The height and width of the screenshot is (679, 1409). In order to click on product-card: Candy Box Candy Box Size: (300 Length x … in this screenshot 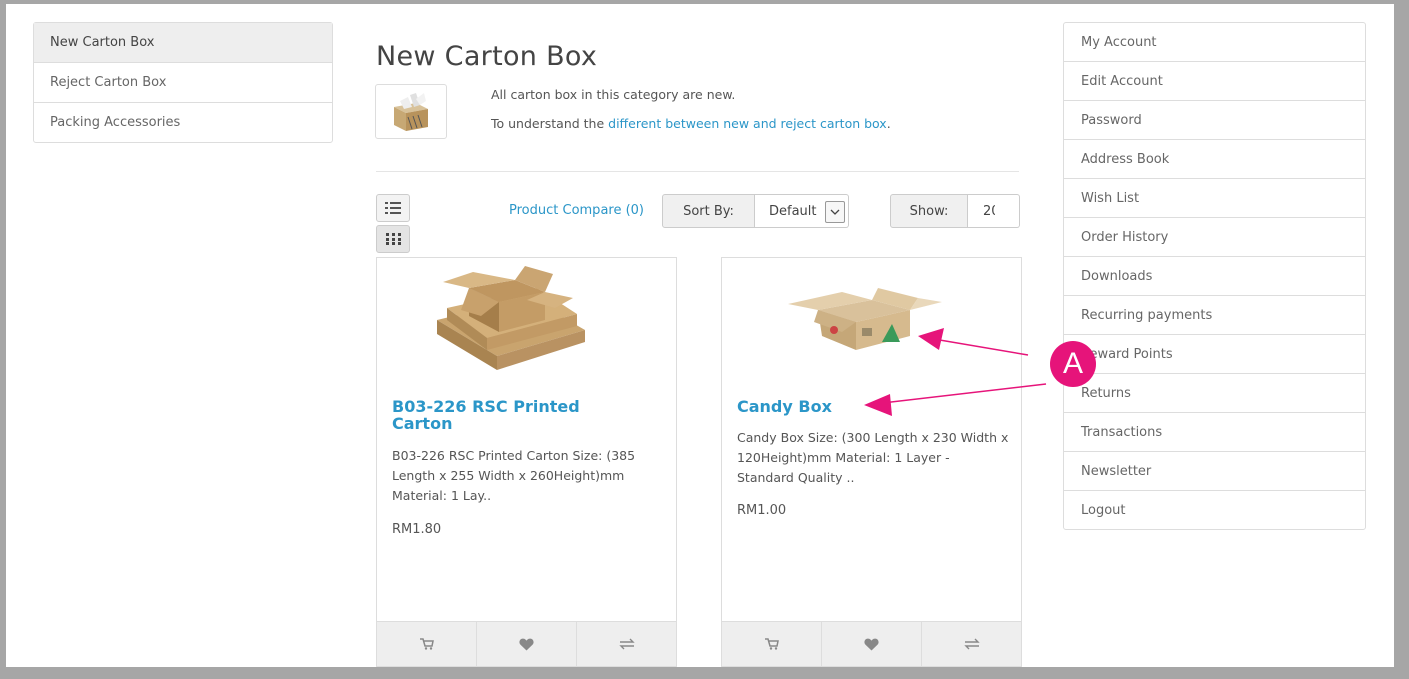, I will do `click(871, 462)`.